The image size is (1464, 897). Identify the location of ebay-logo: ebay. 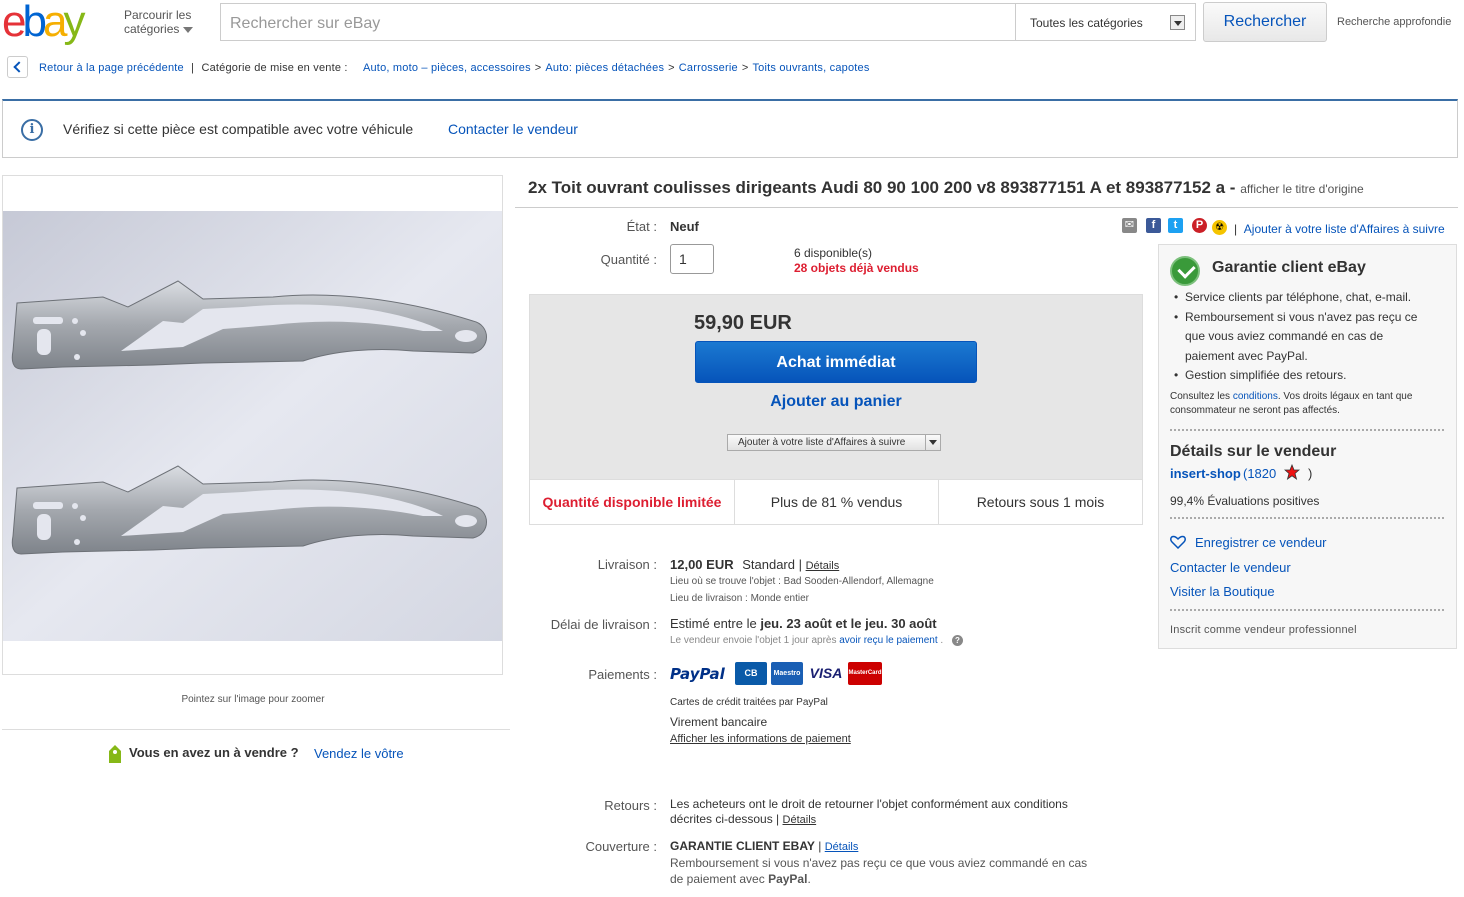
(61, 24).